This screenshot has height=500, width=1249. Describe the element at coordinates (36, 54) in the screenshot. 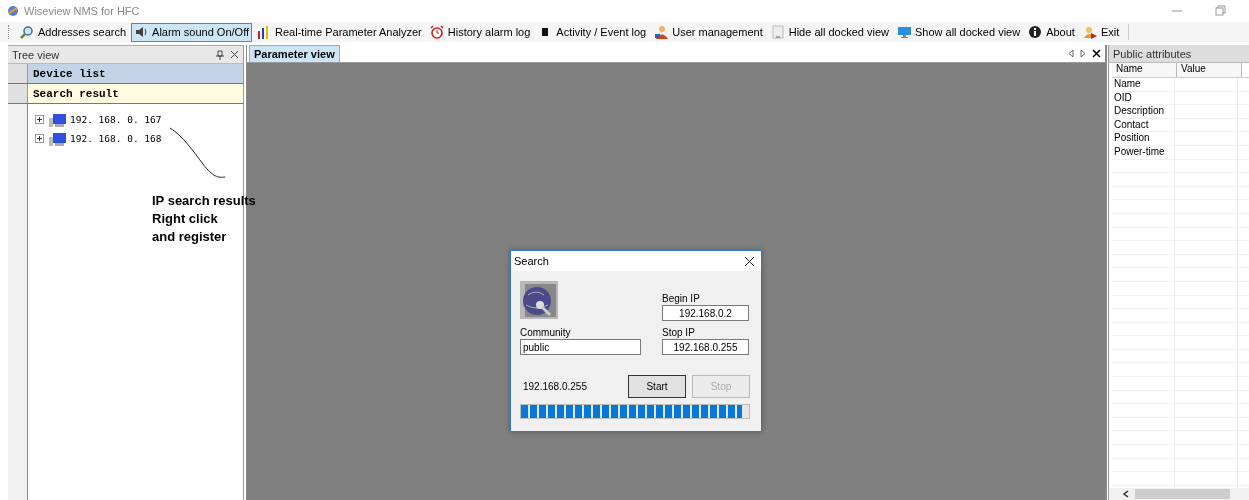

I see `panel-title: Tree view` at that location.